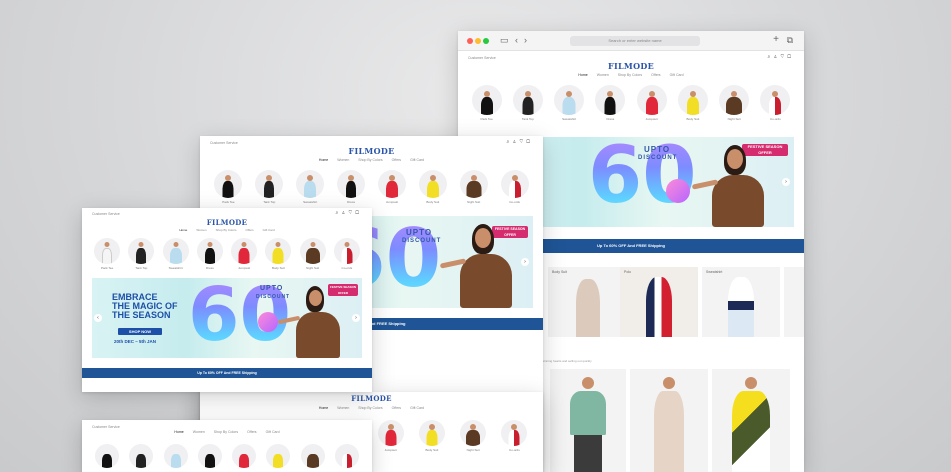 The width and height of the screenshot is (951, 472). Describe the element at coordinates (516, 40) in the screenshot. I see `back-icon: ‹` at that location.